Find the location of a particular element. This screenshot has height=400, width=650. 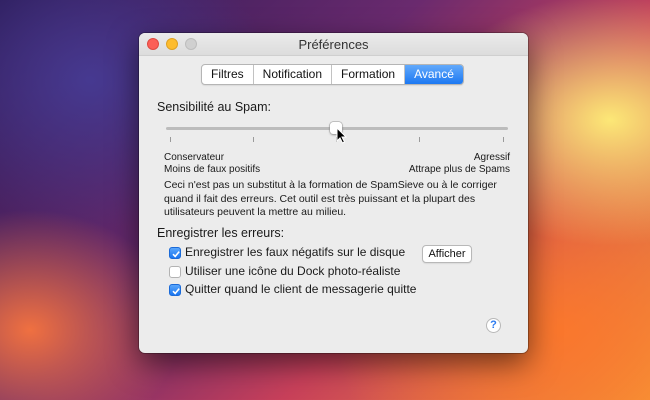

slider-left-label: Conservateur is located at coordinates (194, 157).